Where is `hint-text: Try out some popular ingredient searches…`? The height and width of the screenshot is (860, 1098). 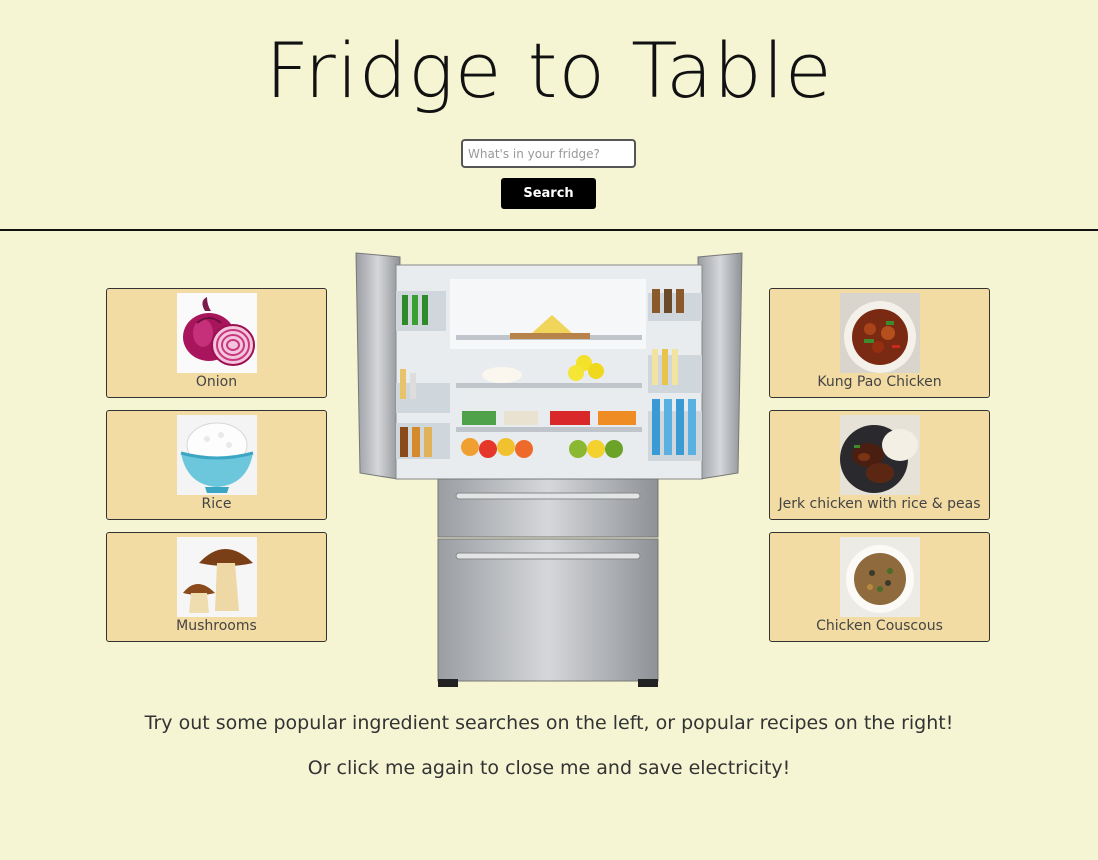 hint-text: Try out some popular ingredient searches… is located at coordinates (549, 723).